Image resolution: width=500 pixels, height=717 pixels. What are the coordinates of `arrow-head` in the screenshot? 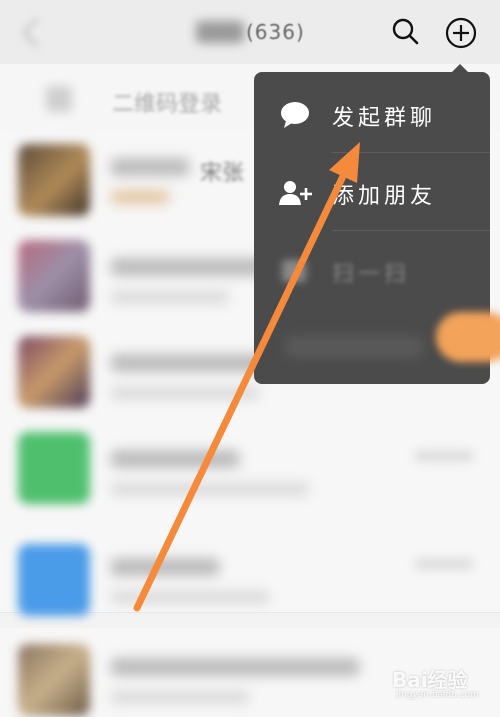 It's located at (344, 162).